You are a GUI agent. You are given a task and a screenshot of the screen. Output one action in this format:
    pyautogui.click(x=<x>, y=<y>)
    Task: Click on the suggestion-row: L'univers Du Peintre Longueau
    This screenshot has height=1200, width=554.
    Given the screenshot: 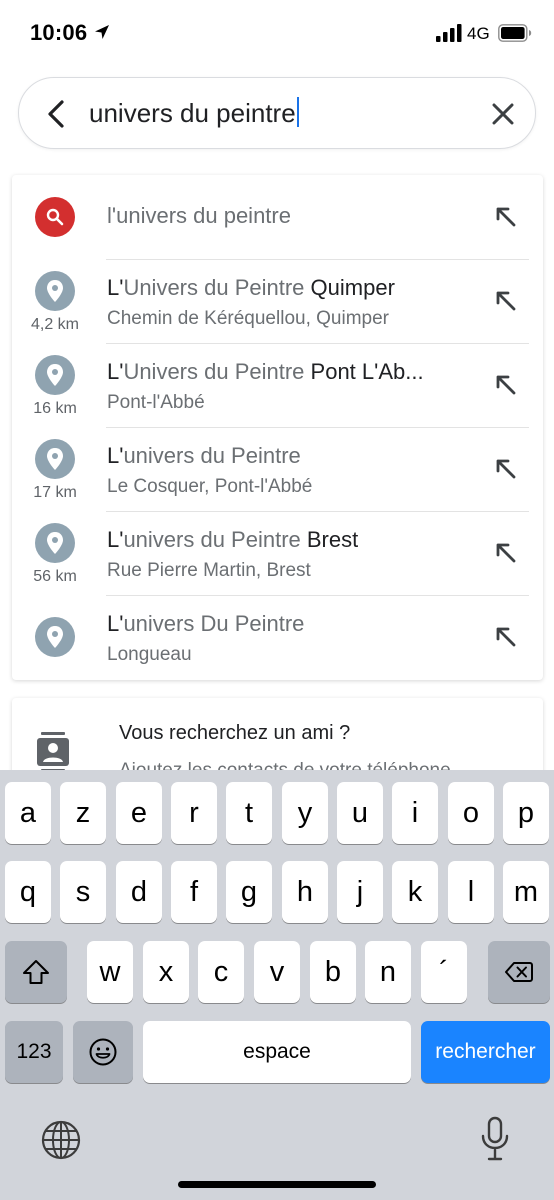 What is the action you would take?
    pyautogui.click(x=277, y=637)
    